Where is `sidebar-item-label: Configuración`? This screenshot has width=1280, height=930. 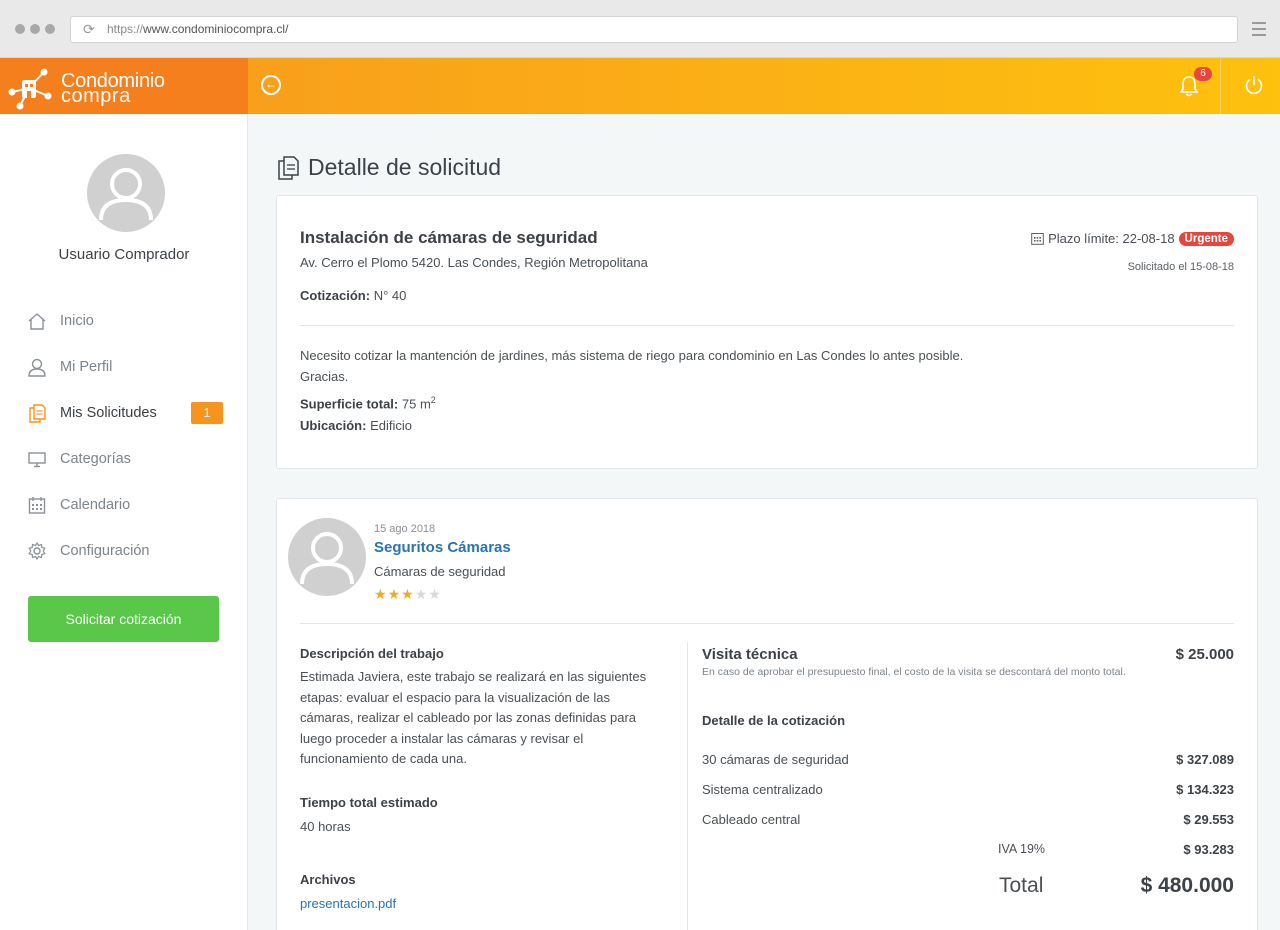 sidebar-item-label: Configuración is located at coordinates (105, 551).